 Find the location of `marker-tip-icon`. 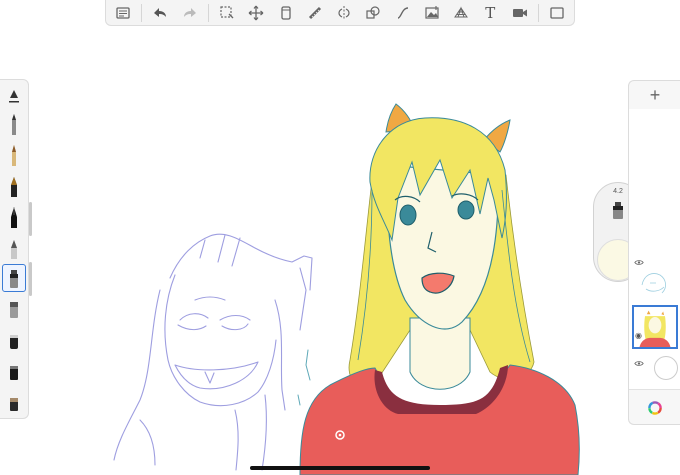

marker-tip-icon is located at coordinates (14, 339).